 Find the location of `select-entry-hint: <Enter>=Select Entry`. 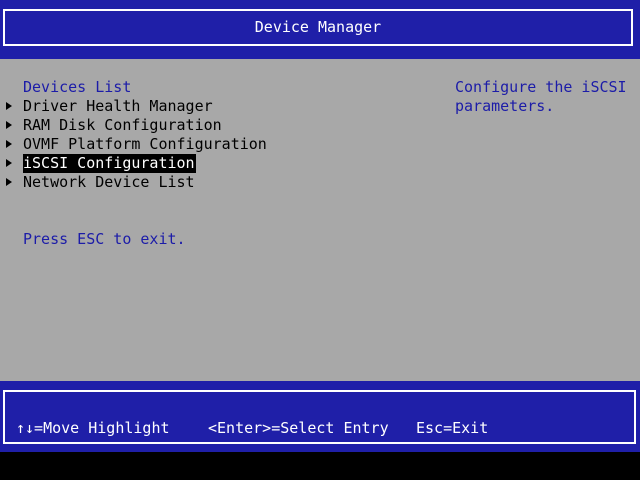

select-entry-hint: <Enter>=Select Entry is located at coordinates (298, 428).